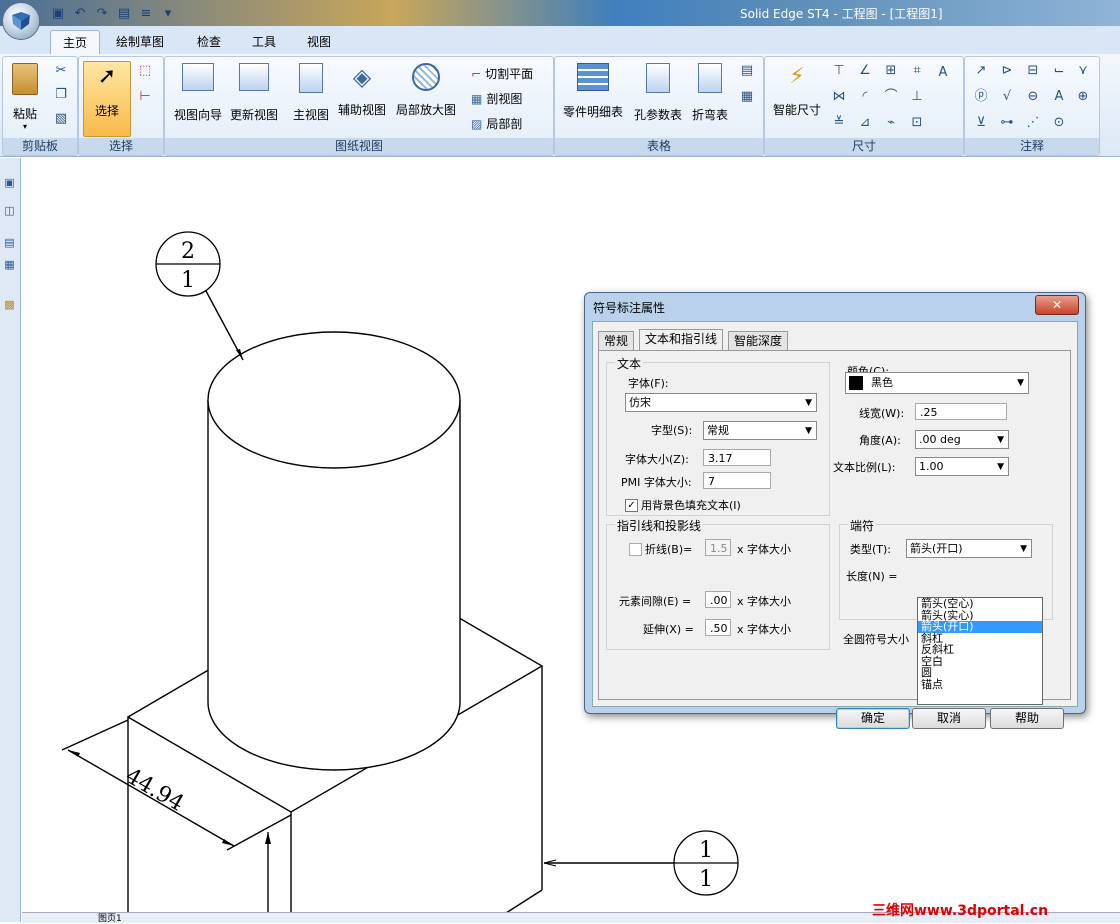  What do you see at coordinates (681, 340) in the screenshot?
I see `tab-text-leader: 文本和指引线` at bounding box center [681, 340].